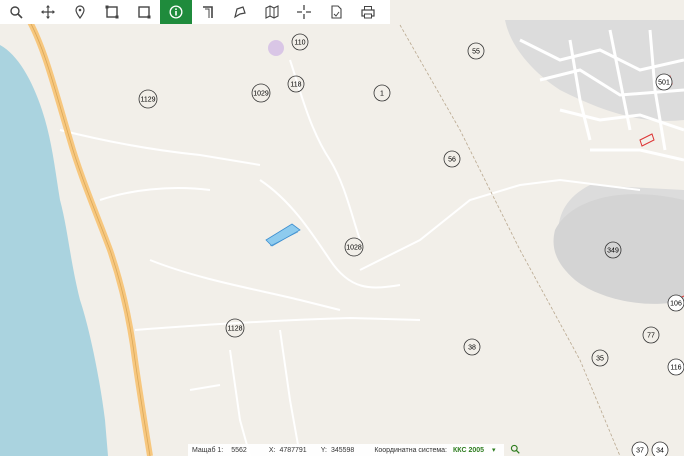  Describe the element at coordinates (239, 450) in the screenshot. I see `scale-value: 5562` at that location.